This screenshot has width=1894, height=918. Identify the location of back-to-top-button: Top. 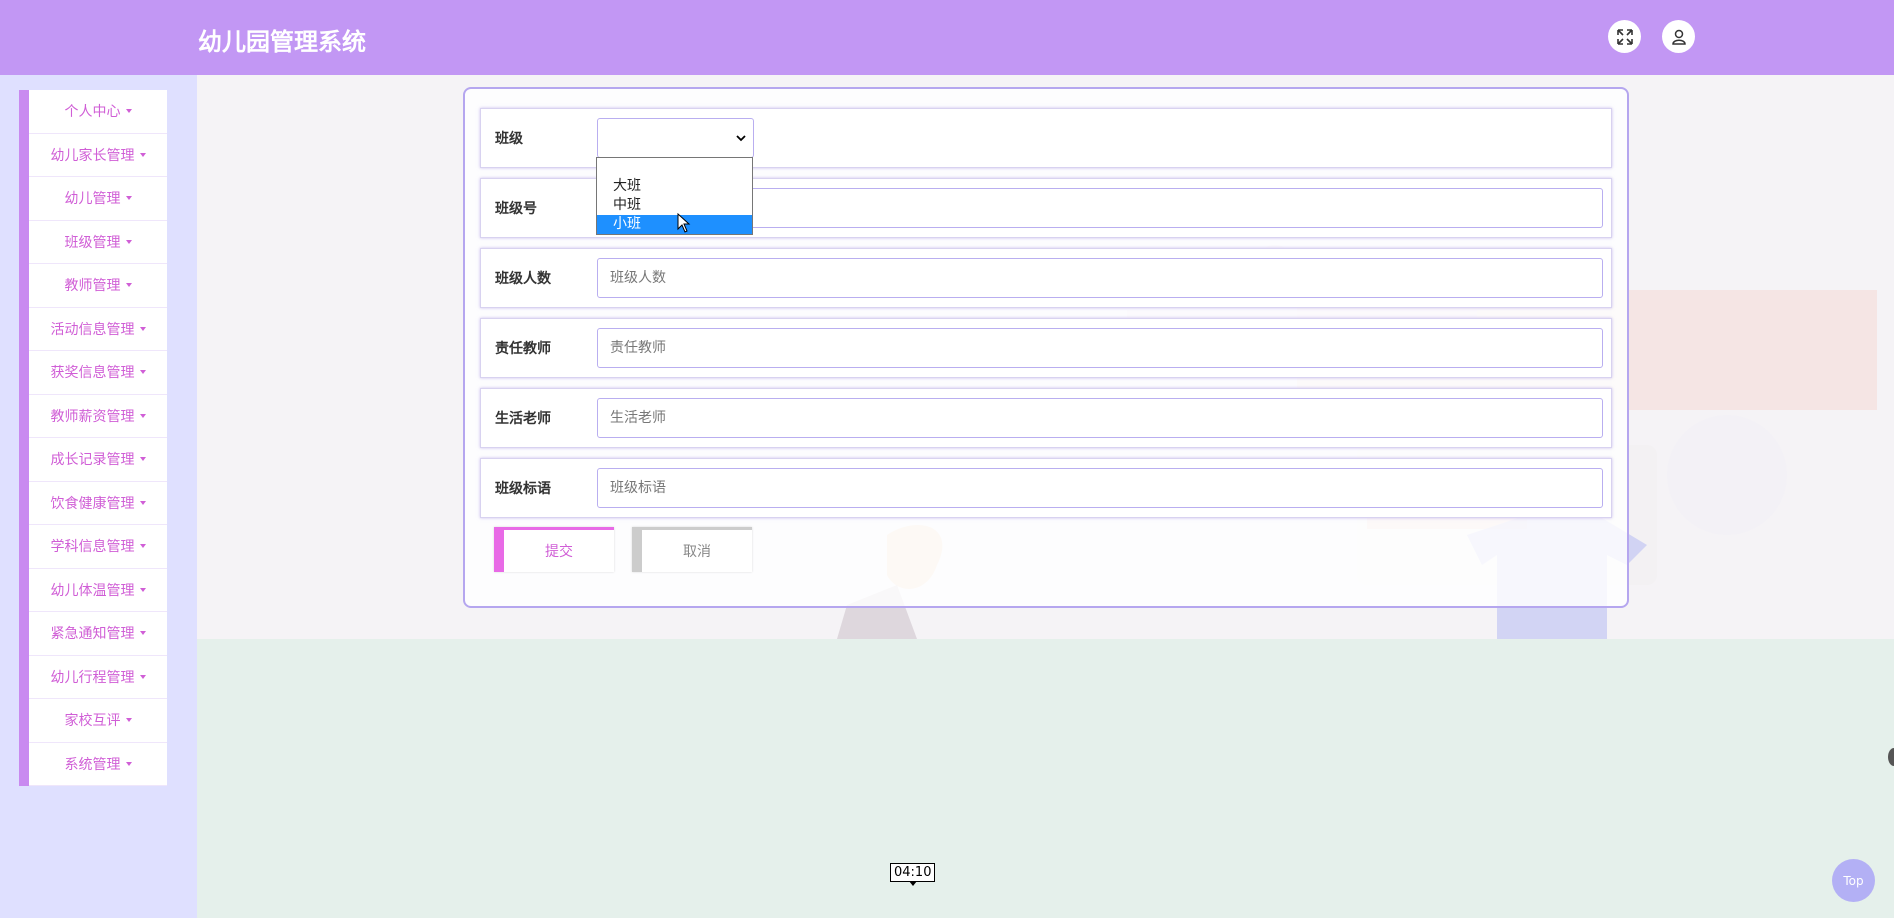
(1853, 880).